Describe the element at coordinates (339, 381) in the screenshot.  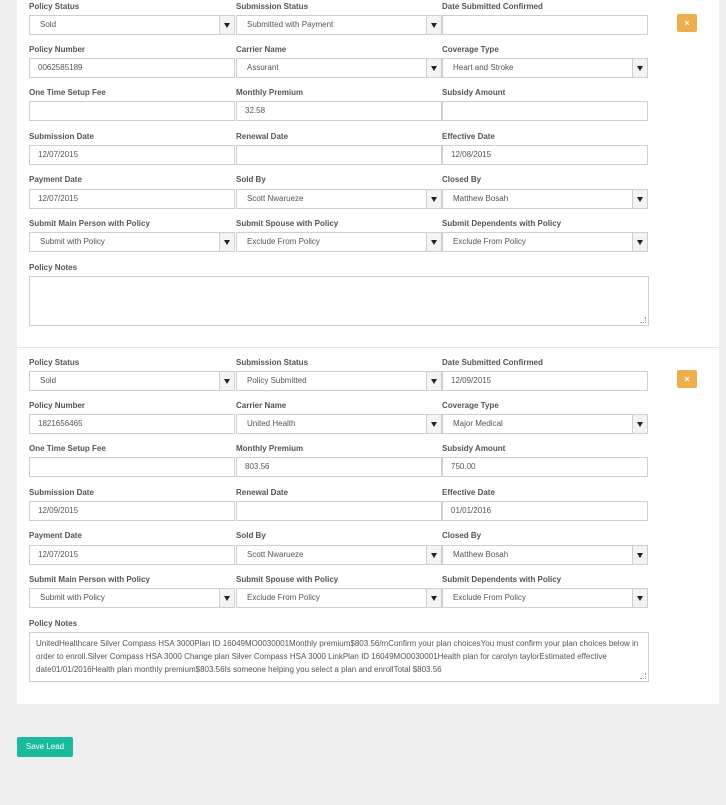
I see `submission-status-select: Policy Submitted` at that location.